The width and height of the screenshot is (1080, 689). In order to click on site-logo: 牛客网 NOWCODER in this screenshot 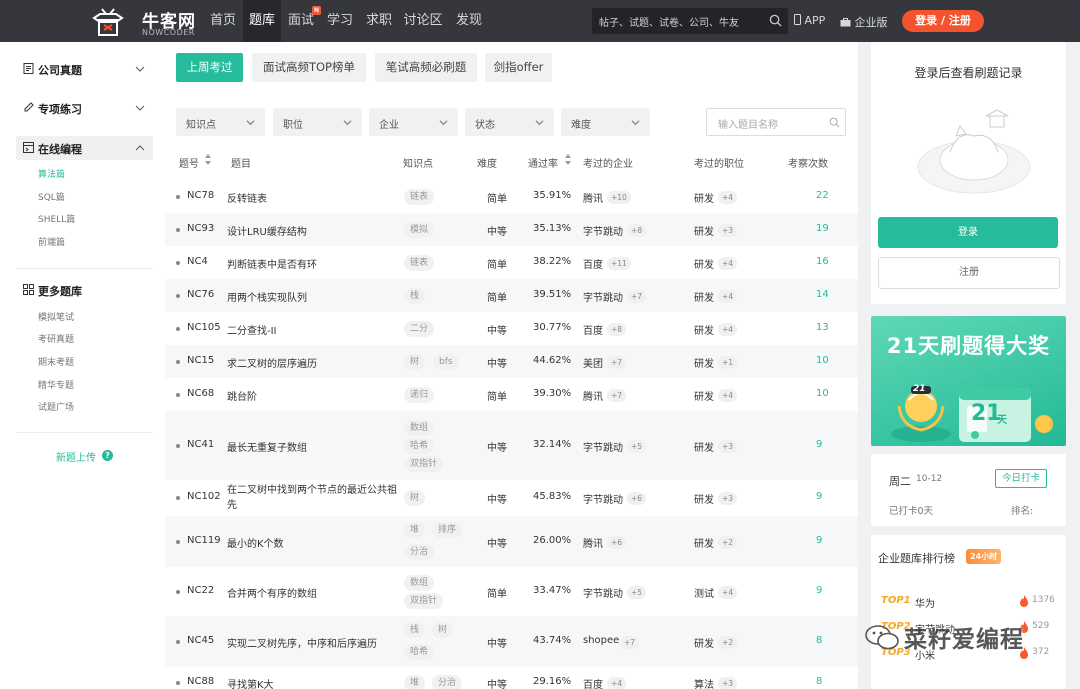, I will do `click(145, 21)`.